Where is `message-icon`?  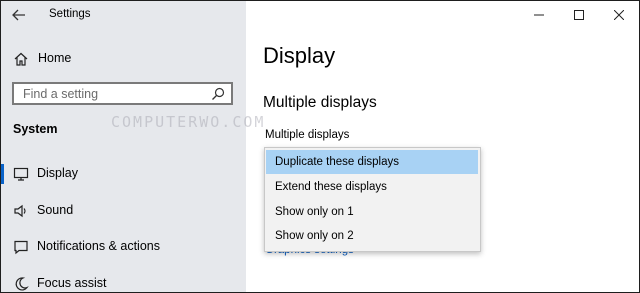
message-icon is located at coordinates (21, 247).